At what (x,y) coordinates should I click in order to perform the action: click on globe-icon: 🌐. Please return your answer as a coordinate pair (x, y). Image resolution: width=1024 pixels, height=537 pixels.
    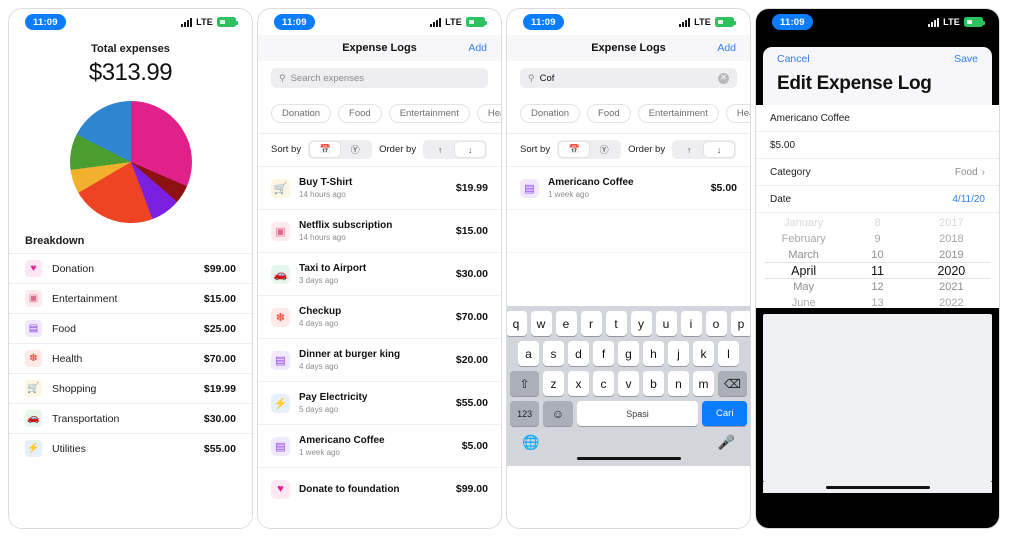
    Looking at the image, I should click on (530, 442).